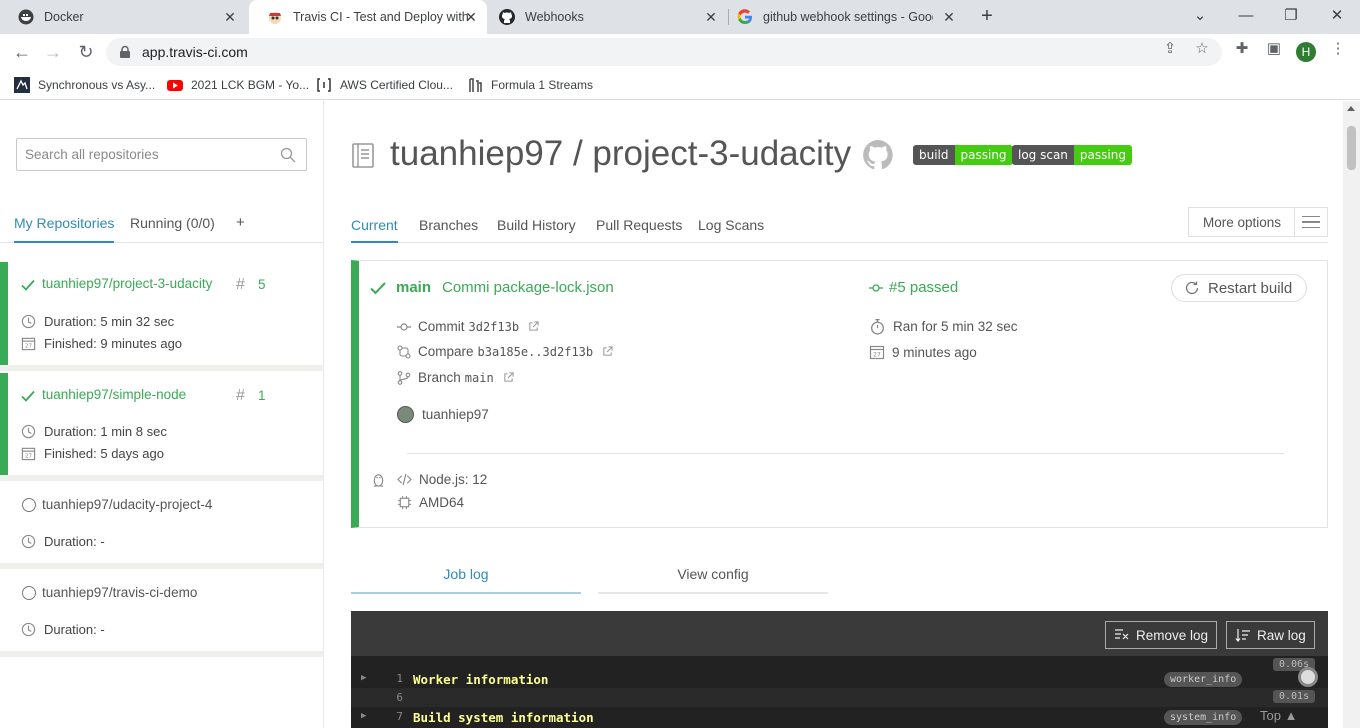  Describe the element at coordinates (1351, 414) in the screenshot. I see `page-scrollbar` at that location.